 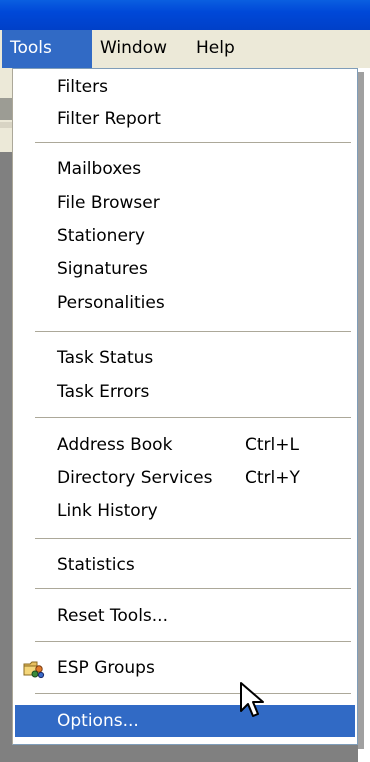 I want to click on menu-item-statistics: Statistics, so click(x=185, y=565).